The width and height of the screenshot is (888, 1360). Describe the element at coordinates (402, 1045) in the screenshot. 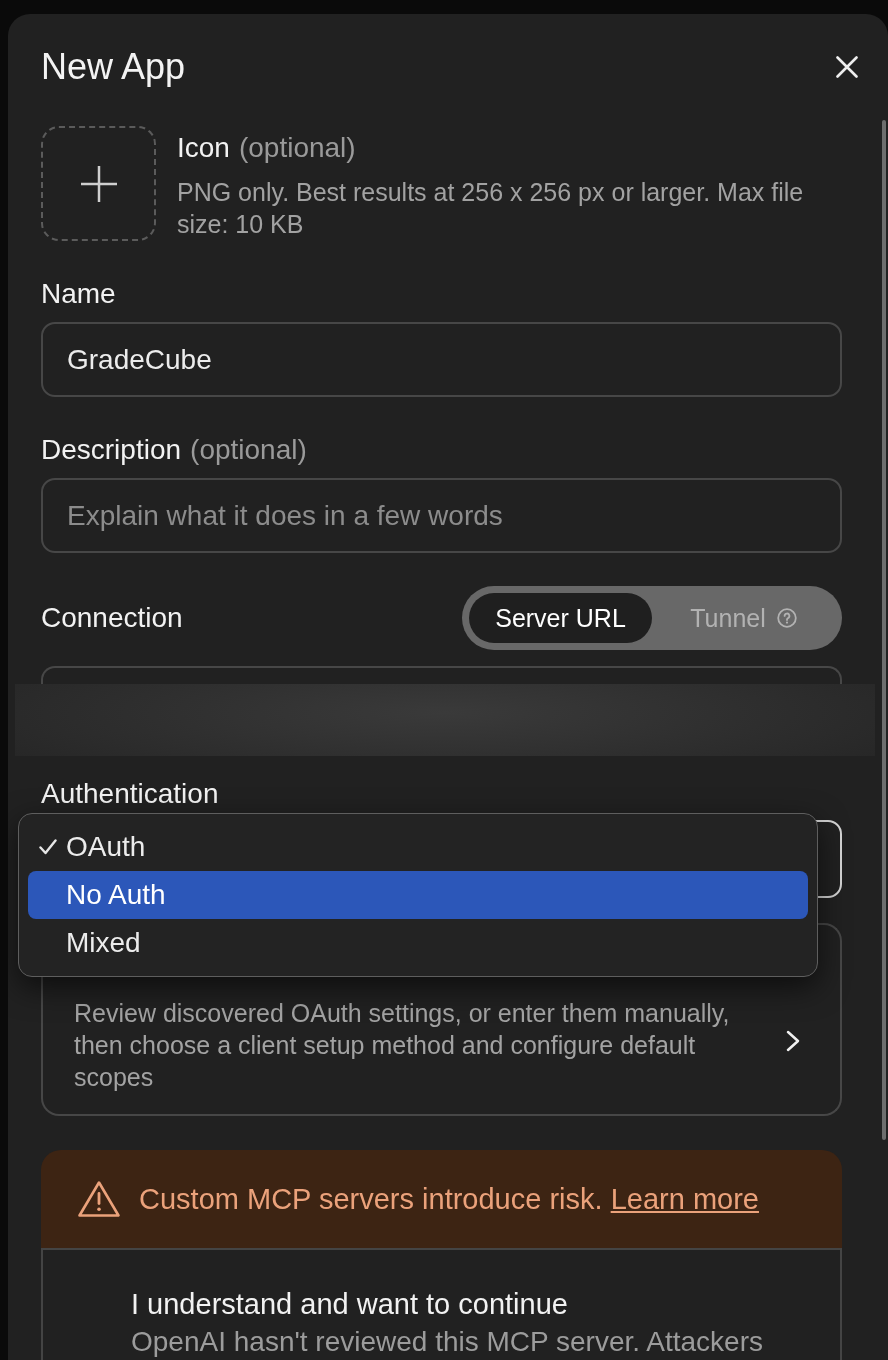

I see `advanced-settings-description: Review discovered OAuth settings, or enter them manually, then choose a client setup method and configure default scopes` at that location.